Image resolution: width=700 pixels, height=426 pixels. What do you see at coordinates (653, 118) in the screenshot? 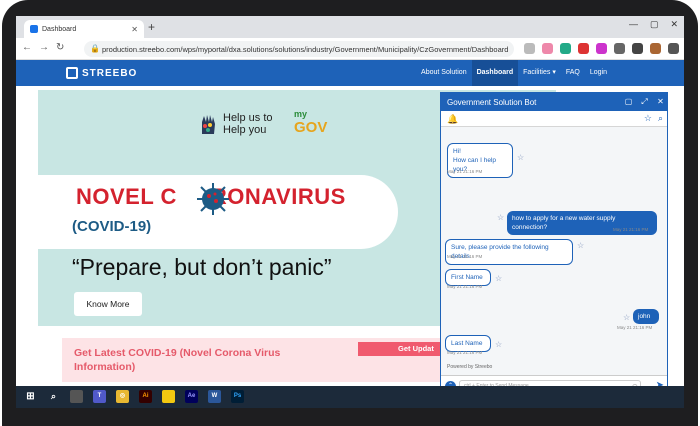
I see `chatbot-toolbar-icons: ☆ ⌕` at bounding box center [653, 118].